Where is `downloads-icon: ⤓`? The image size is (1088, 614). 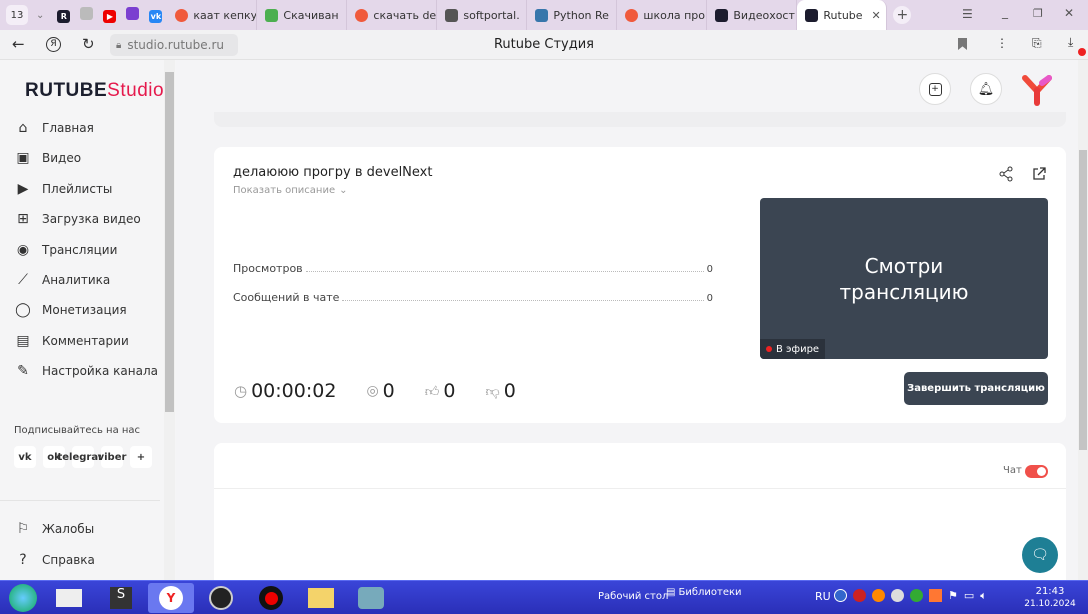 downloads-icon: ⤓ is located at coordinates (1070, 42).